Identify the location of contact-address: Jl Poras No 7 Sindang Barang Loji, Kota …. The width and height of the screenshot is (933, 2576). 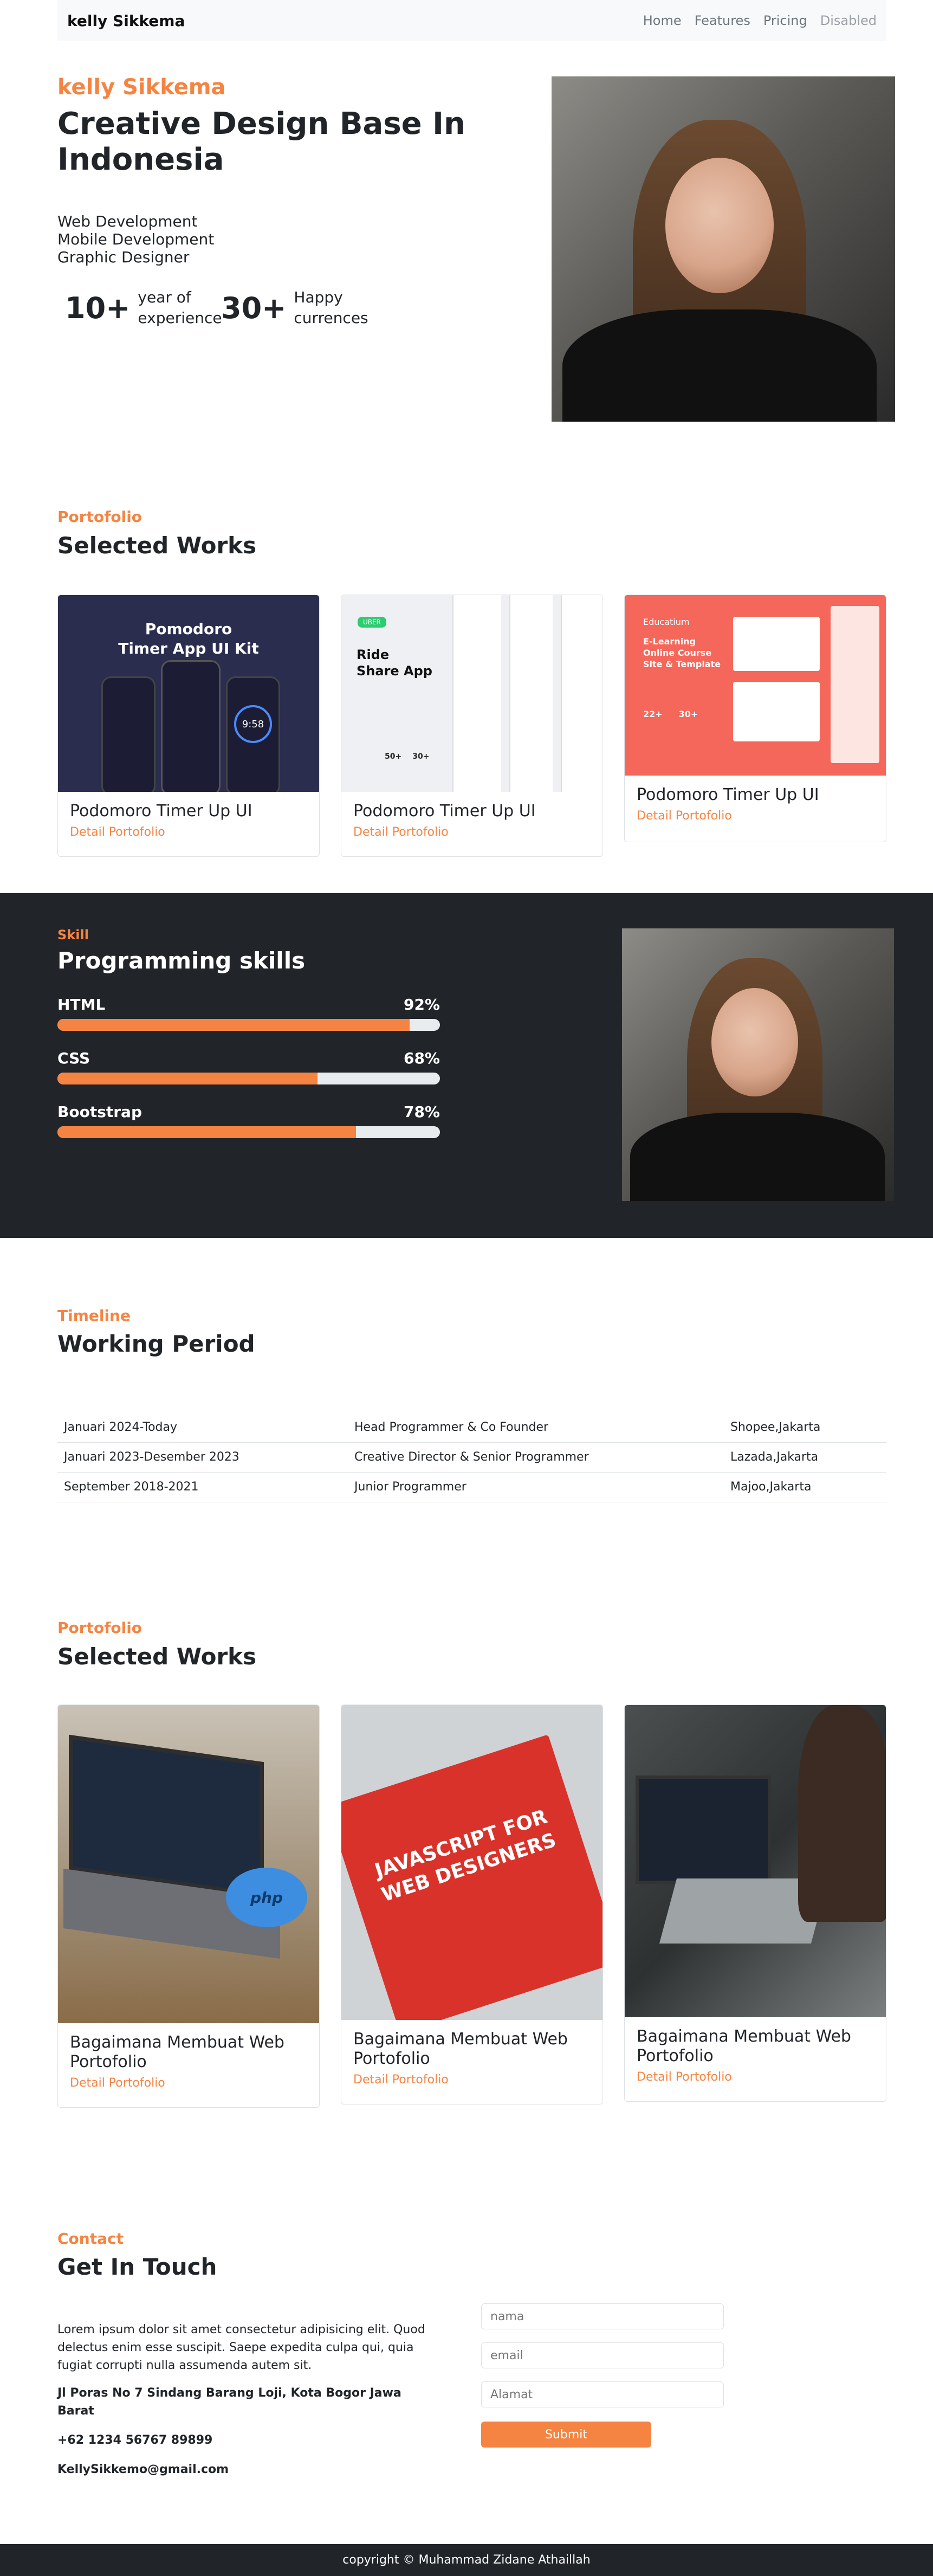
(229, 2402).